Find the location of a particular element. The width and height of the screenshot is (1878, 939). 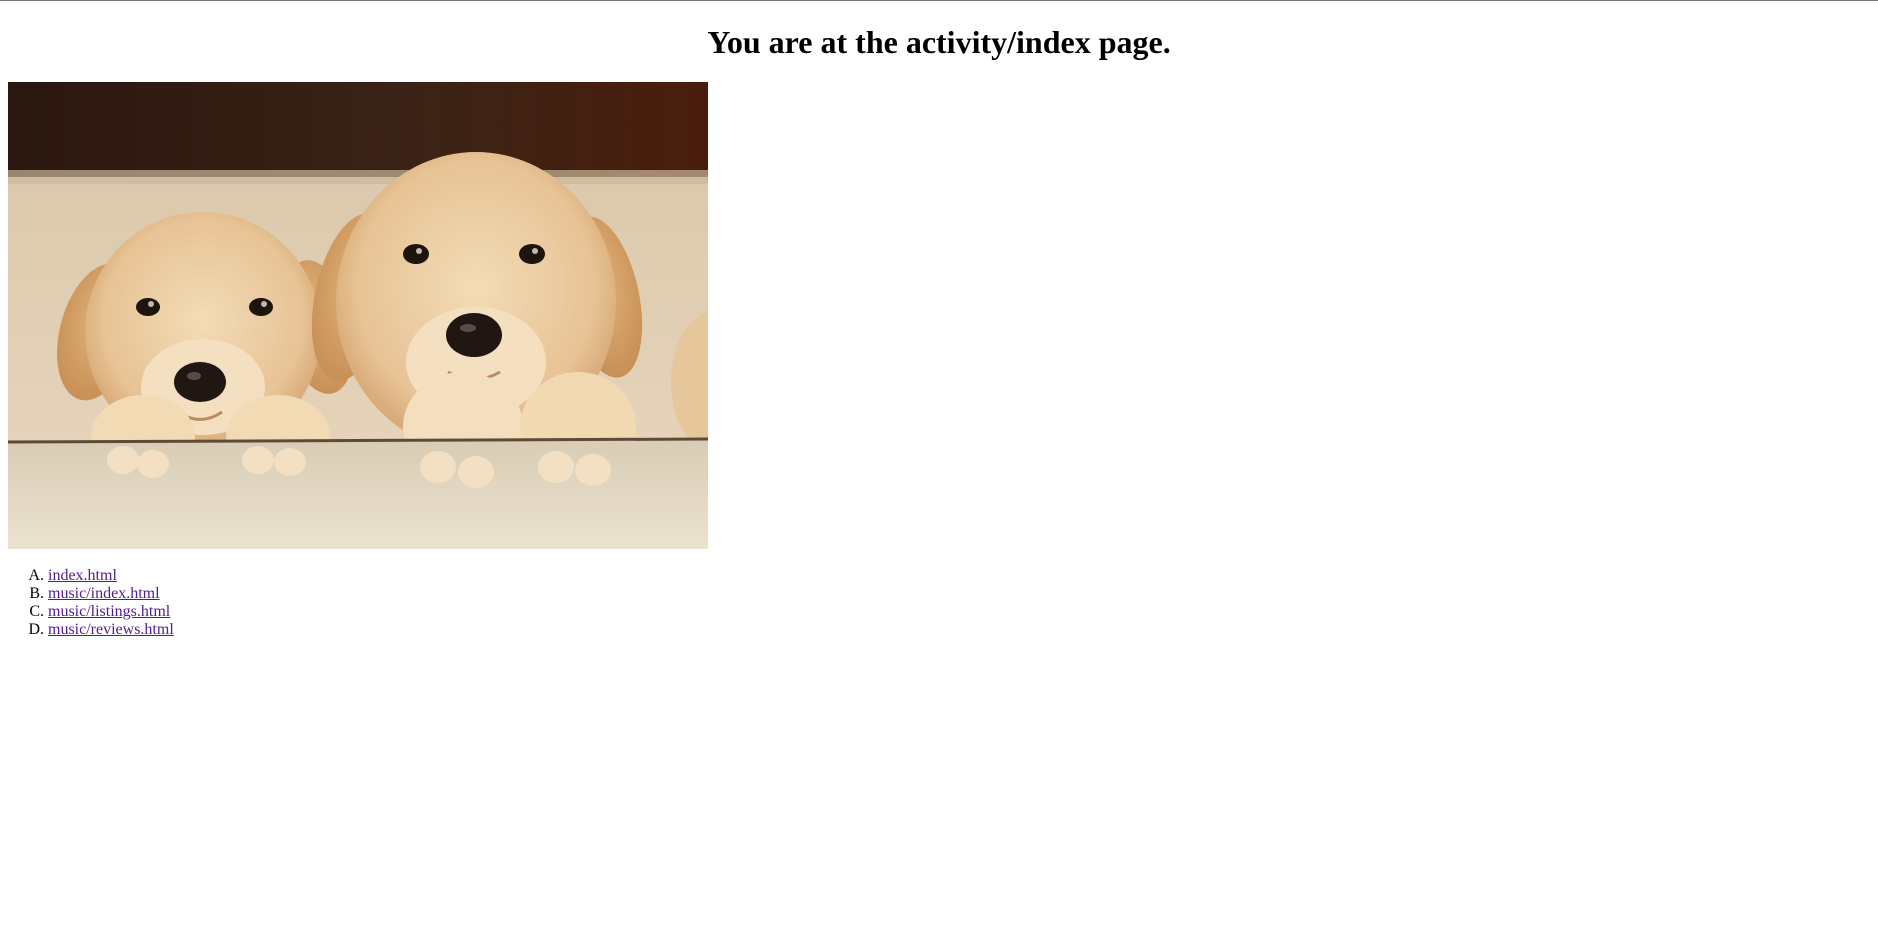

link-music-reviews: music/reviews.html is located at coordinates (111, 629).